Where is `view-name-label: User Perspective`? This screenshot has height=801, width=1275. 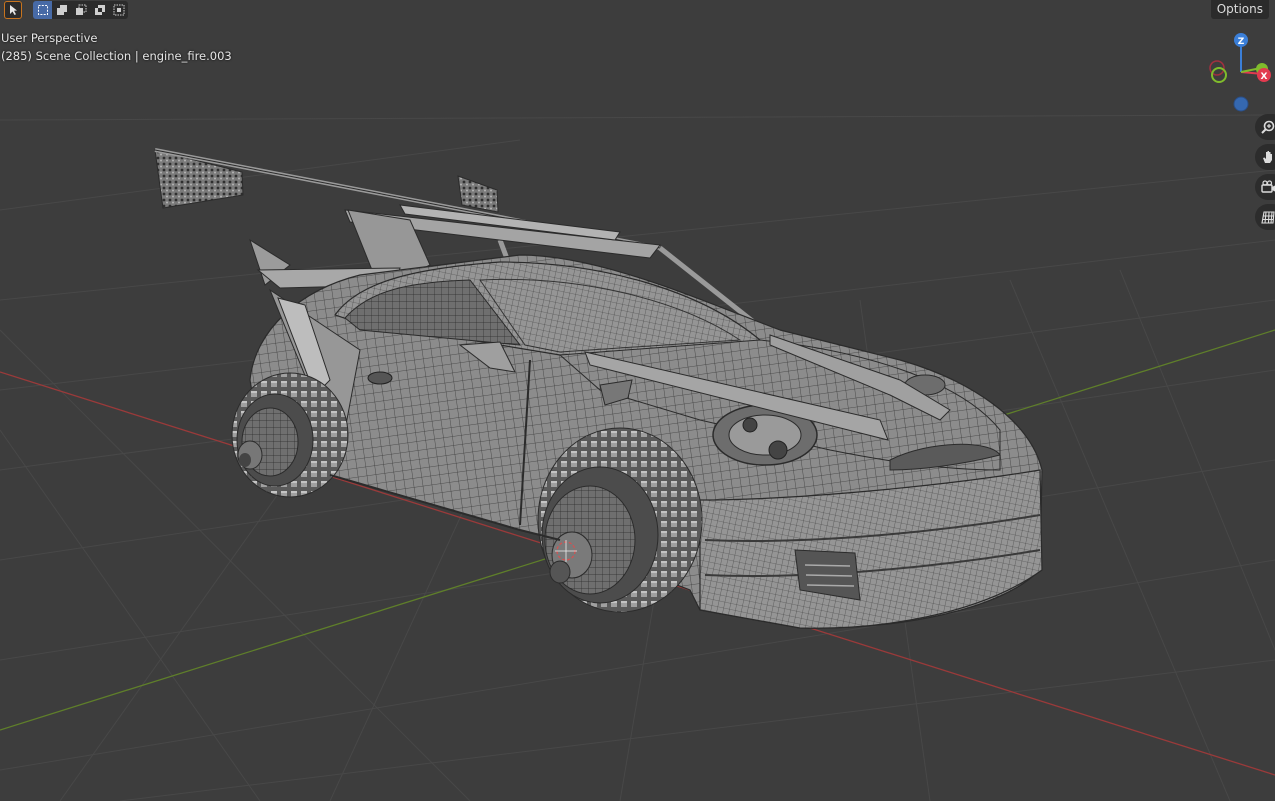 view-name-label: User Perspective is located at coordinates (49, 38).